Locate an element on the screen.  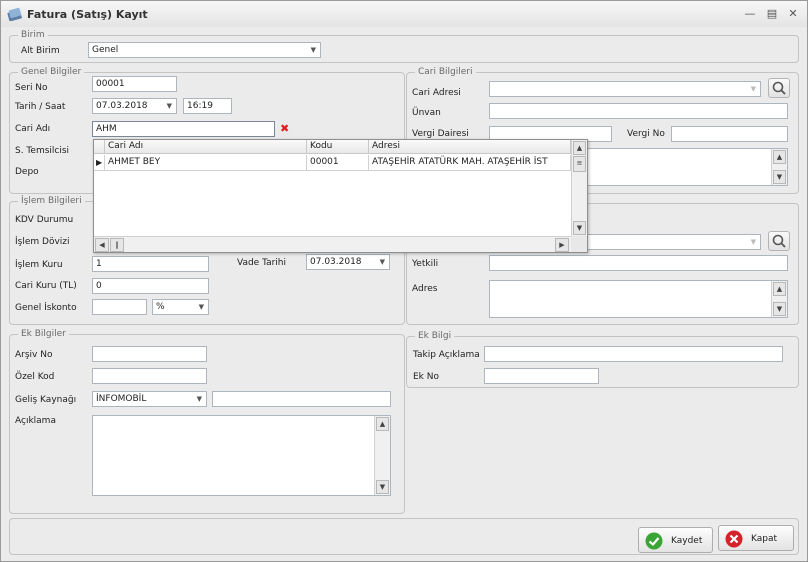
cari-adres-scrollbar: ▲ ▼ is located at coordinates (779, 167).